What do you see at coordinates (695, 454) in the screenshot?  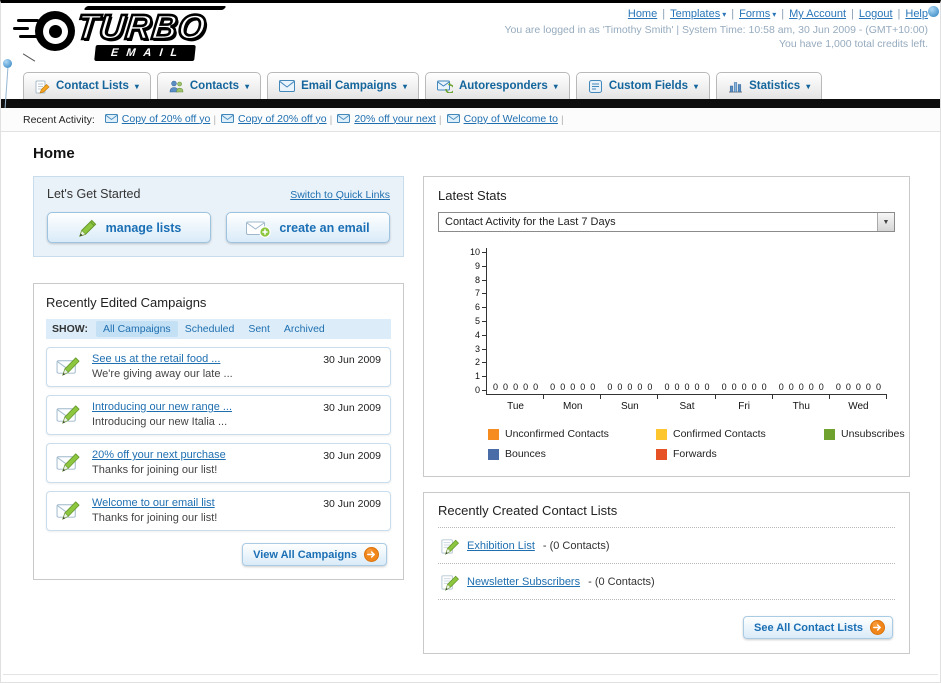 I see `legend-label: Forwards` at bounding box center [695, 454].